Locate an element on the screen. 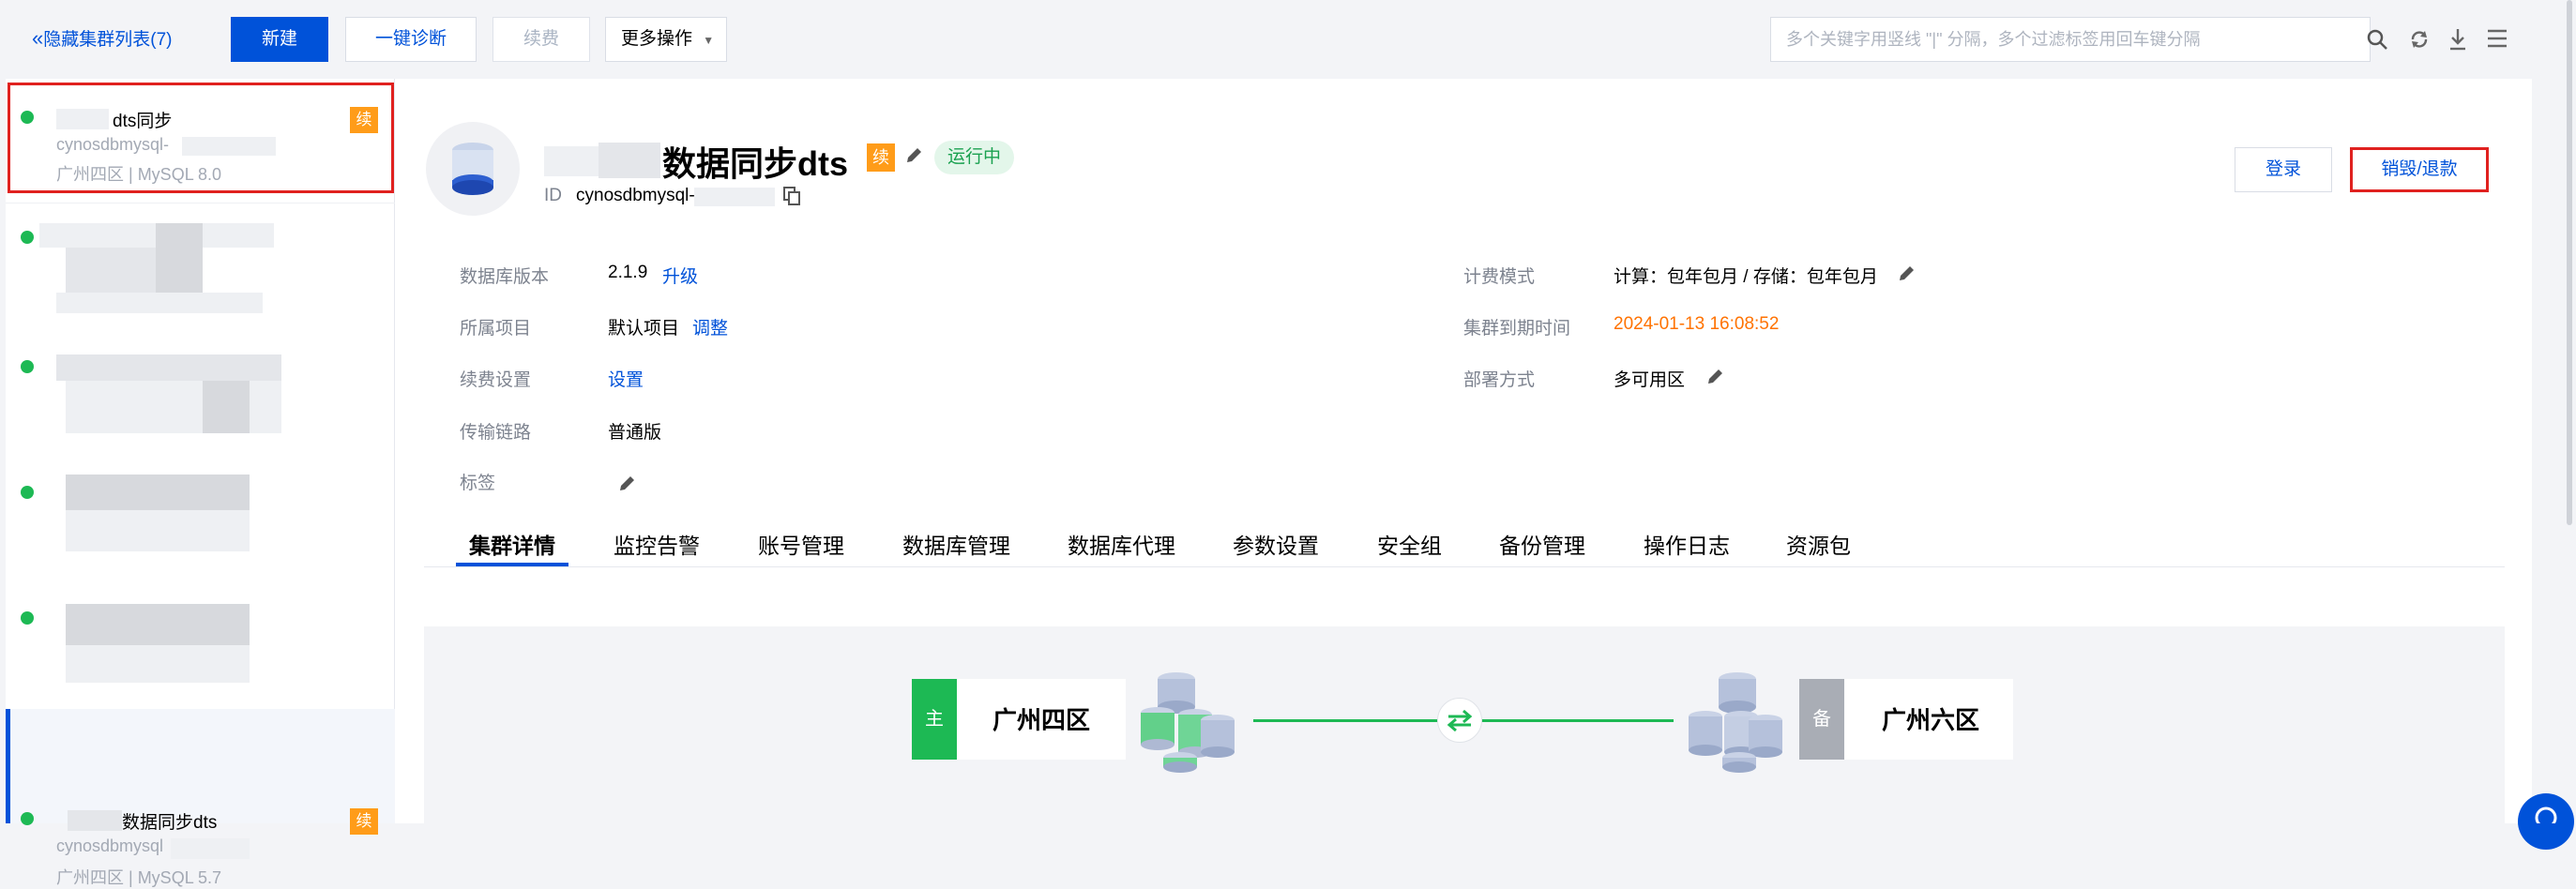 This screenshot has width=2576, height=889. transfer-link-value: 普通版 is located at coordinates (635, 433).